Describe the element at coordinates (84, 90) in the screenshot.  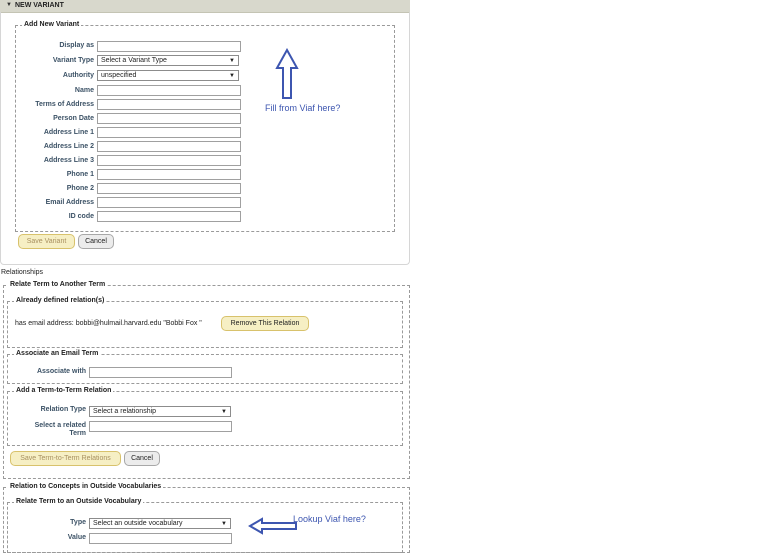
I see `name-label: Name` at that location.